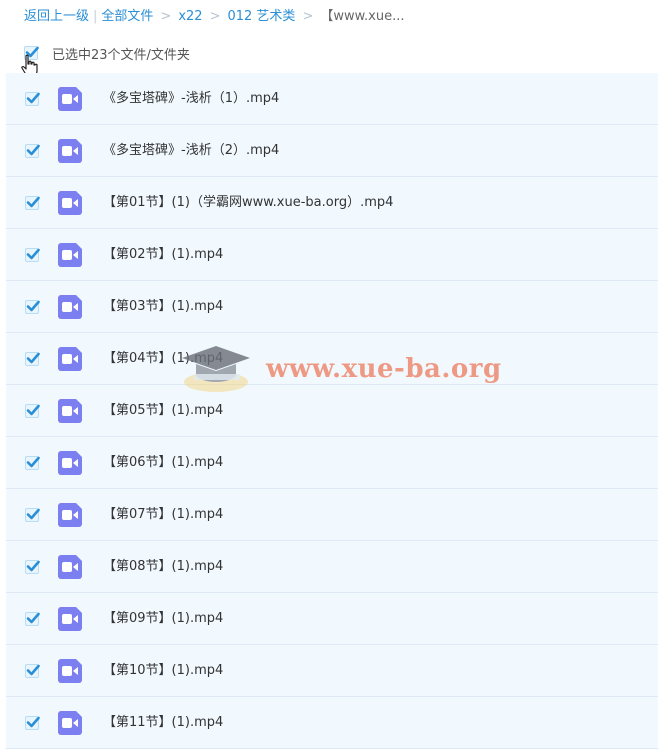 The height and width of the screenshot is (749, 658). I want to click on file-row: 【第11节】(1).mp4, so click(332, 723).